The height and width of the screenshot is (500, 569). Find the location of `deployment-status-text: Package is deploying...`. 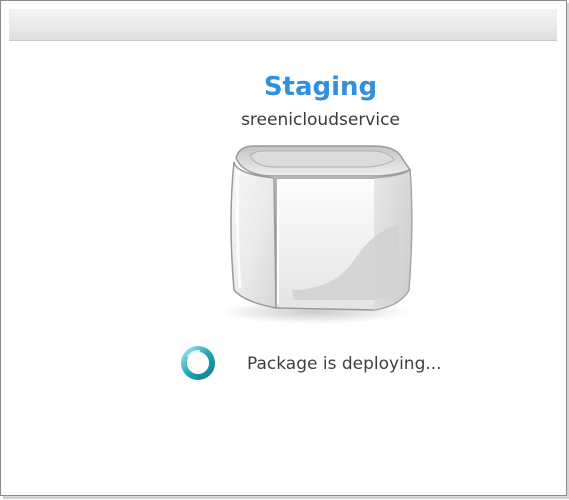

deployment-status-text: Package is deploying... is located at coordinates (344, 364).